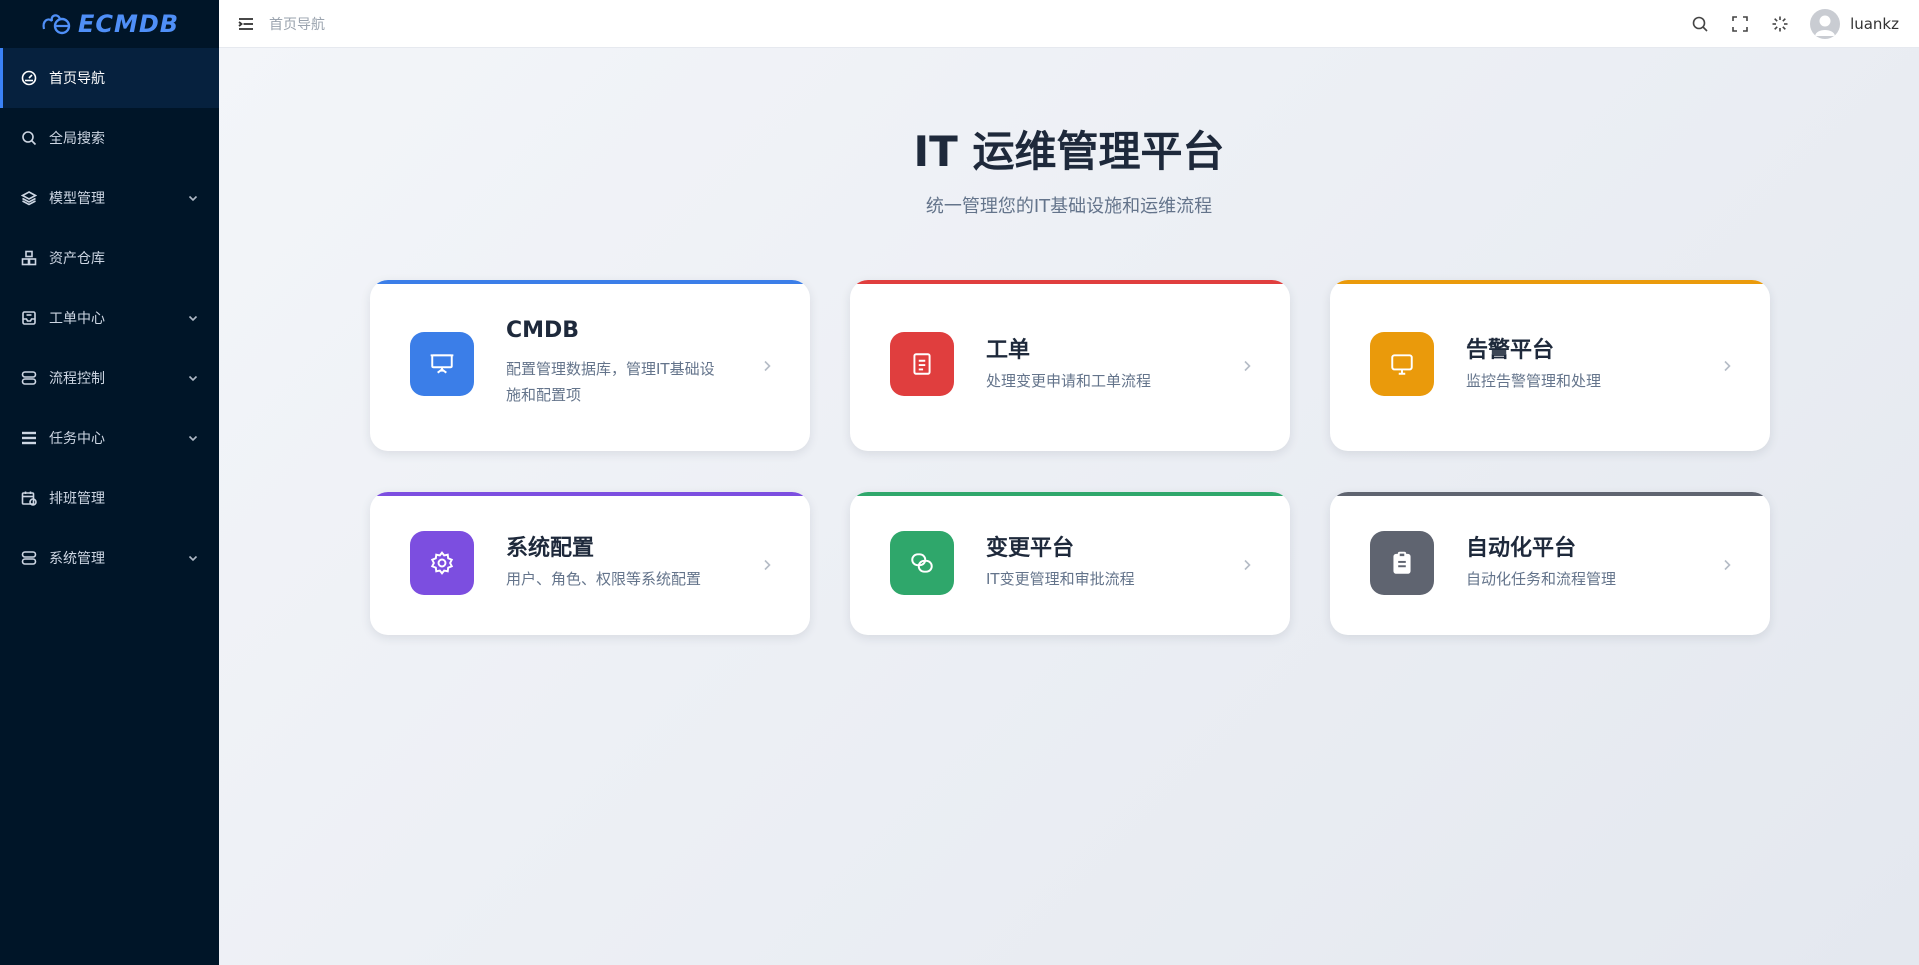  Describe the element at coordinates (1060, 579) in the screenshot. I see `card-description: IT变更管理和审批流程` at that location.